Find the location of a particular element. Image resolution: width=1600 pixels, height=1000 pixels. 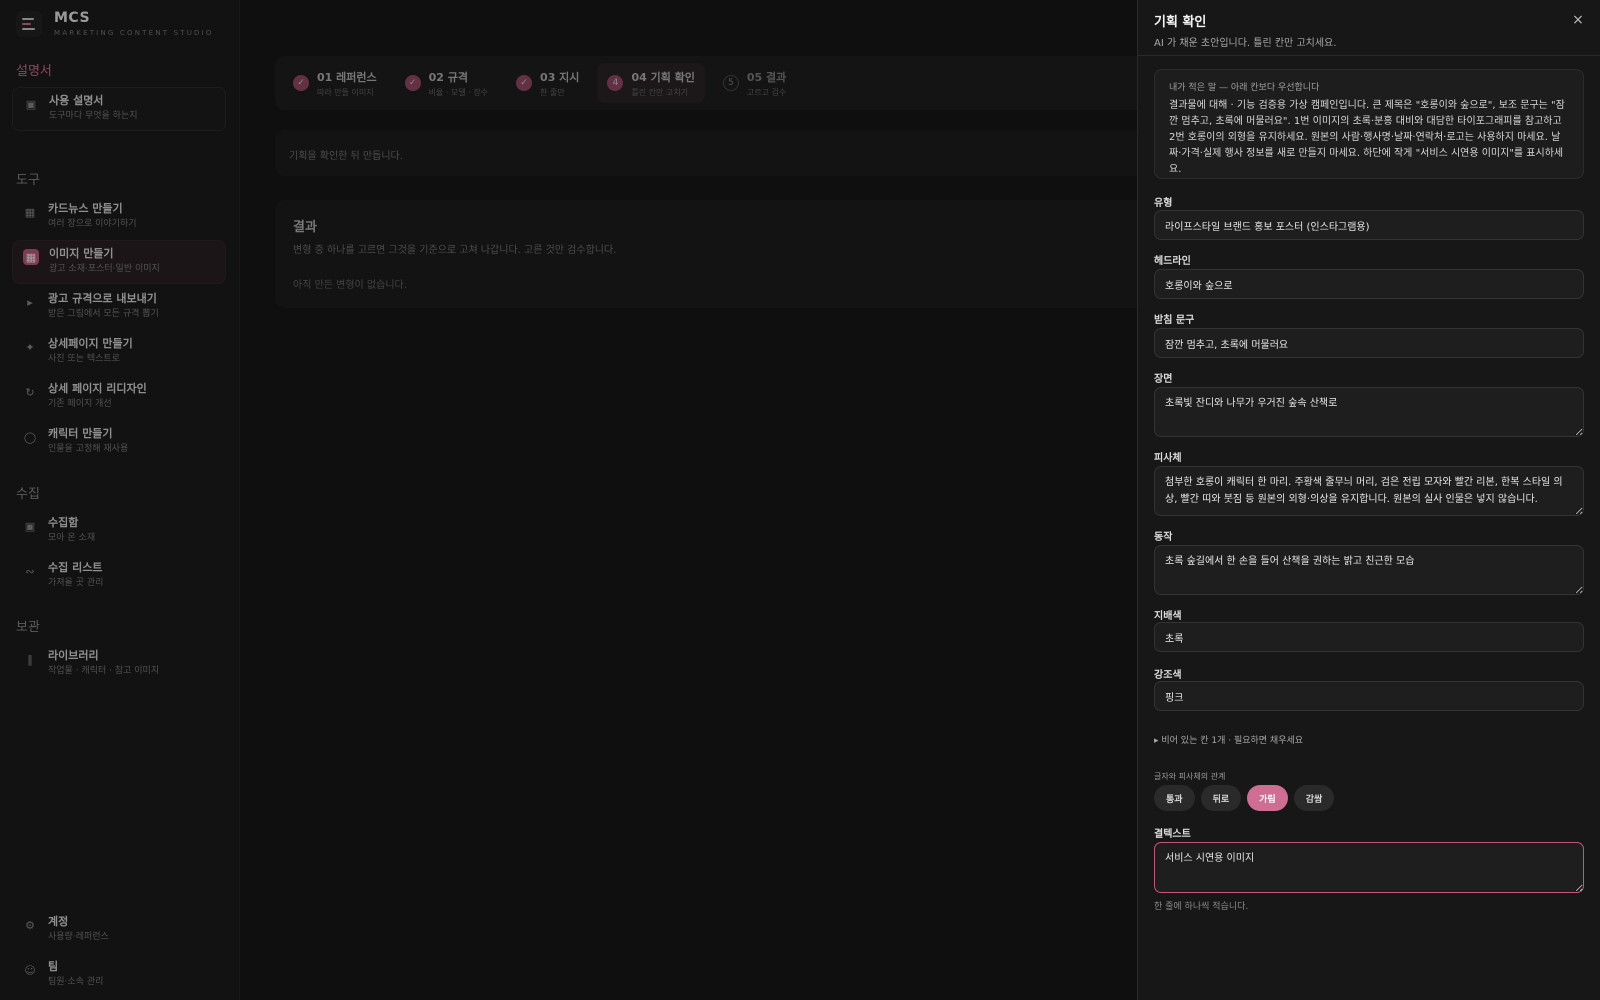

nav-sub: 받은 그림에서 모든 규격 뽑기 is located at coordinates (103, 314).